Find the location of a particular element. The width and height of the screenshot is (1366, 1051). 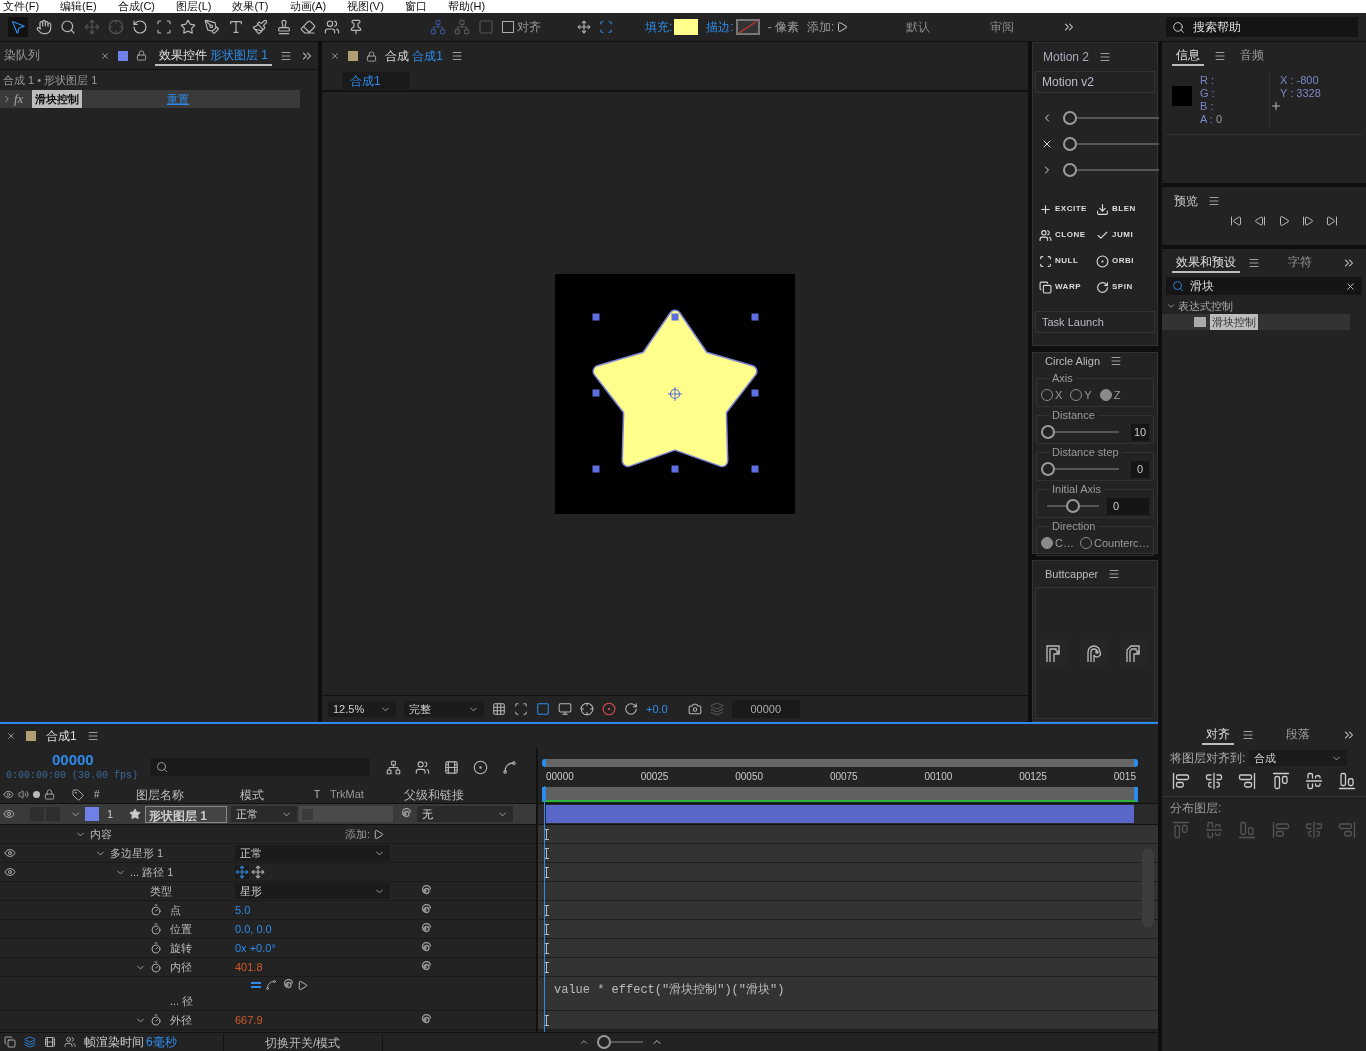

effect-row: fx 滑块控制 重置 is located at coordinates (150, 99).